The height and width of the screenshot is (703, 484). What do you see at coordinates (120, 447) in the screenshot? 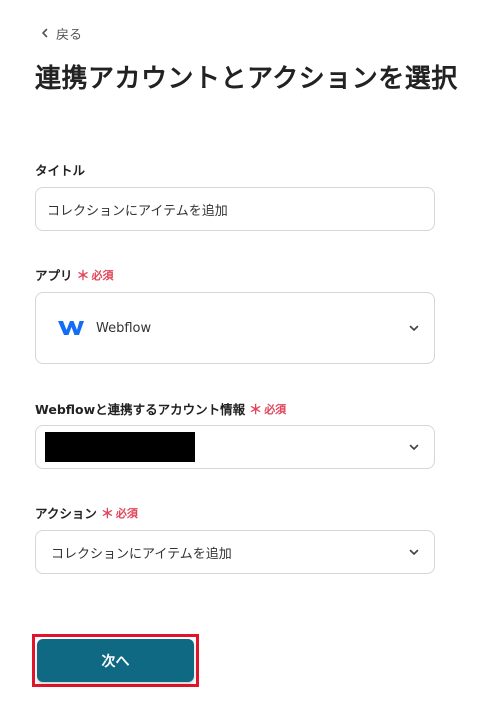
I see `redacted-account-value` at bounding box center [120, 447].